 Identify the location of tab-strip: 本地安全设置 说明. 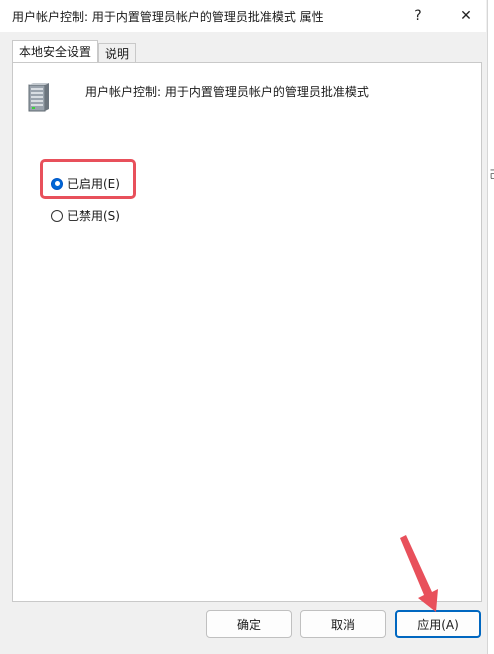
(74, 52).